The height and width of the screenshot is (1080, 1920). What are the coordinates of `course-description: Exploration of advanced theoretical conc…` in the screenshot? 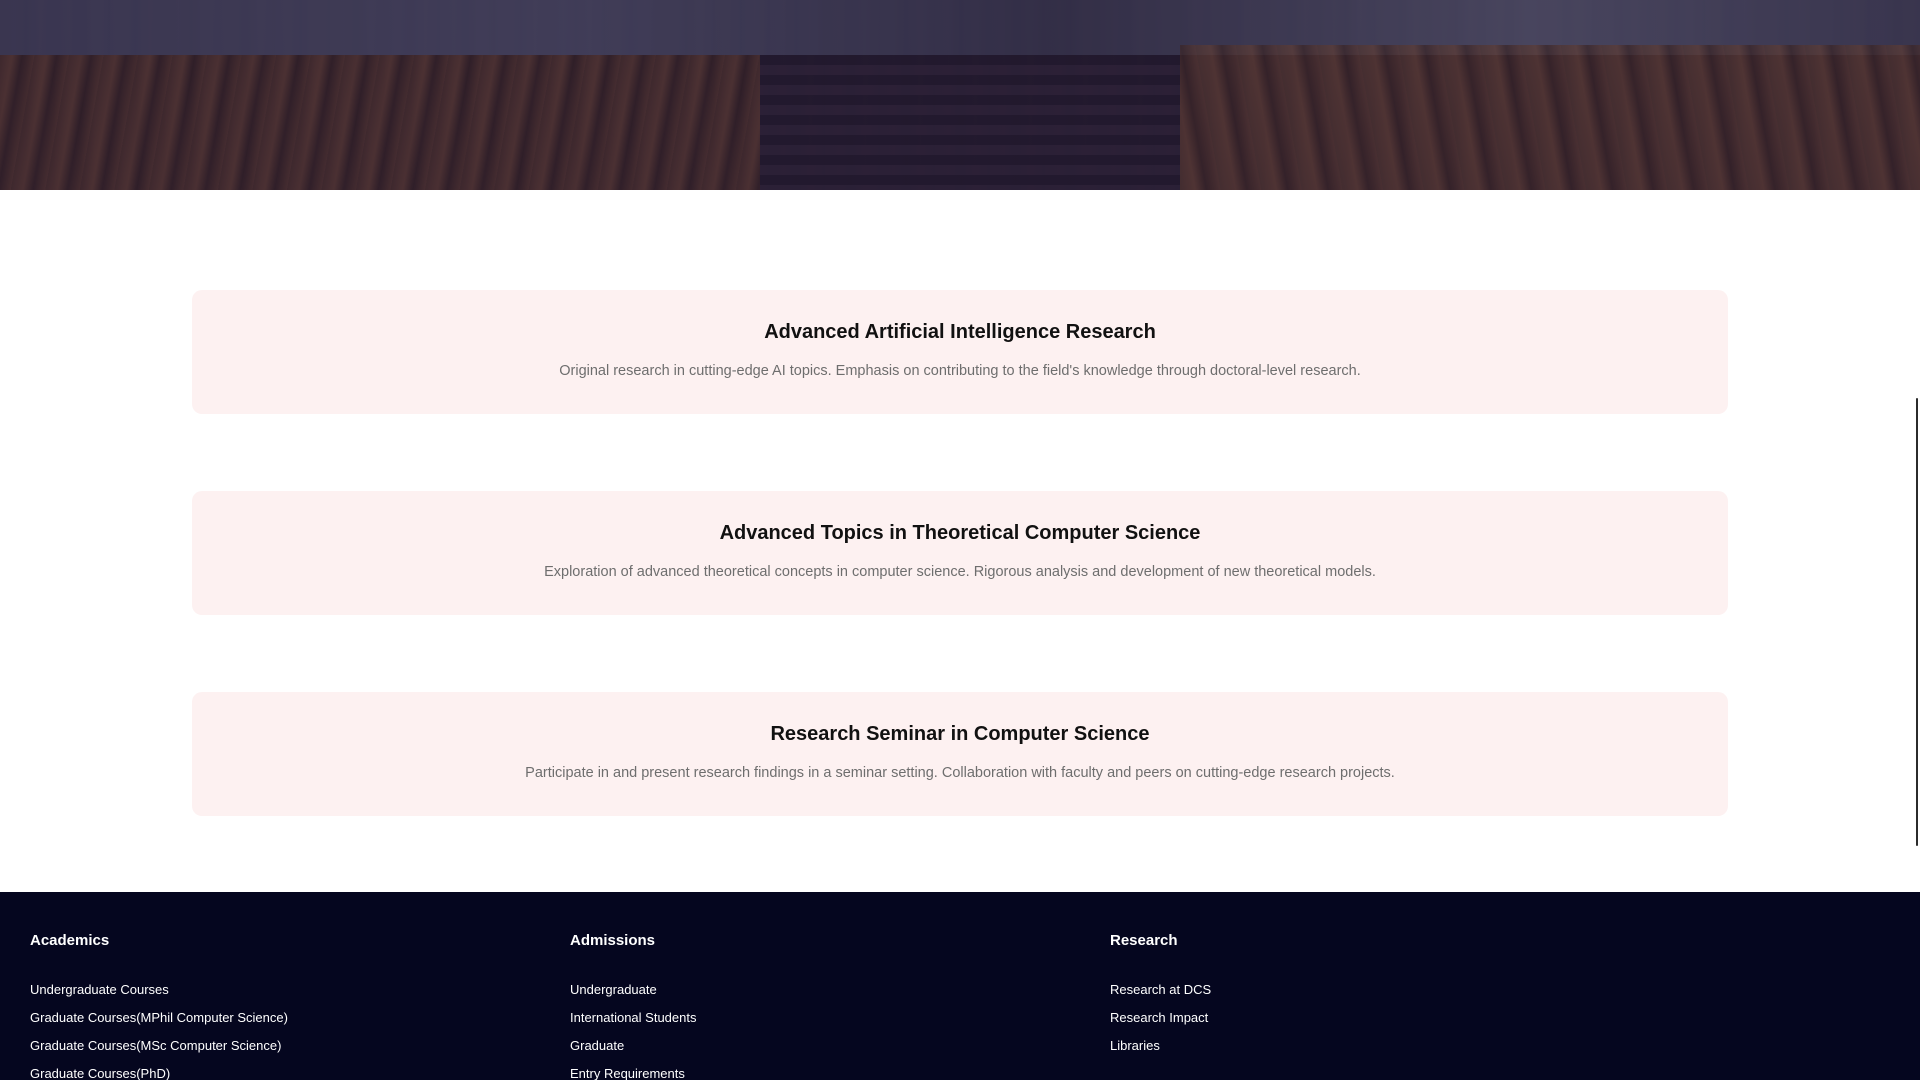 It's located at (960, 572).